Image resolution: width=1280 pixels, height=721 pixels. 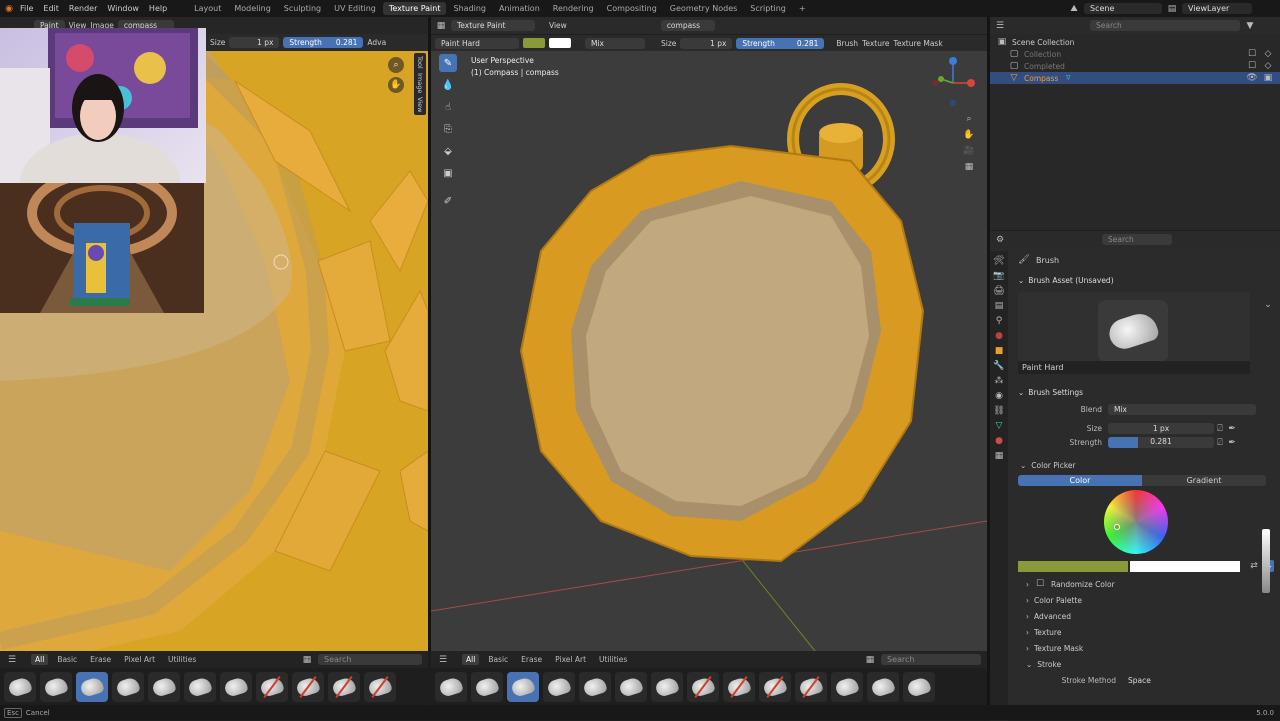 What do you see at coordinates (1136, 522) in the screenshot?
I see `color-wheel` at bounding box center [1136, 522].